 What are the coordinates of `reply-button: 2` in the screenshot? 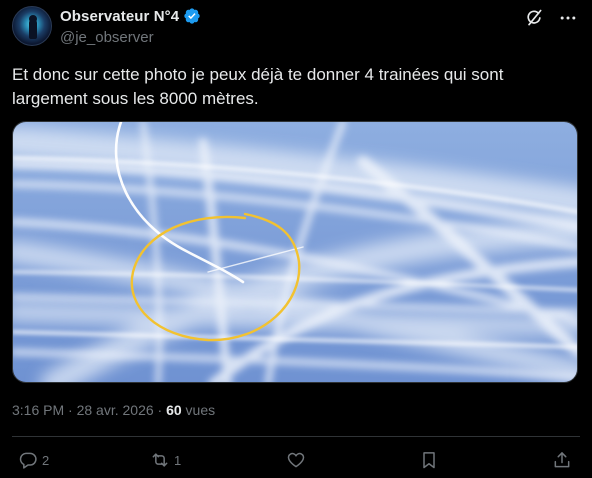 It's located at (33, 460).